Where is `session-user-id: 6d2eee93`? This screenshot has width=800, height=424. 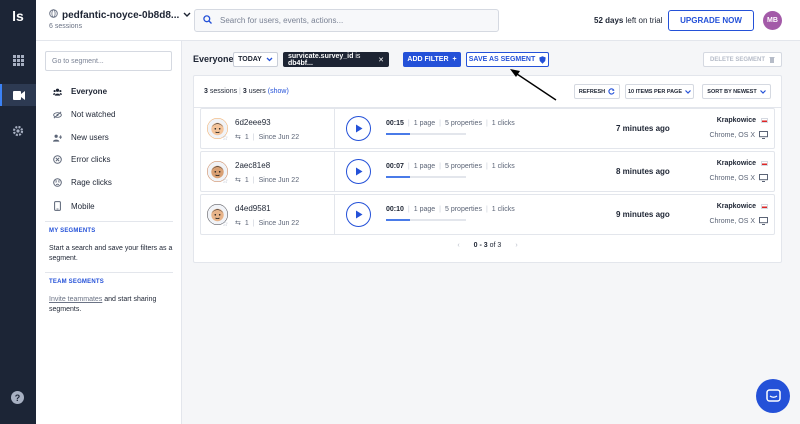 session-user-id: 6d2eee93 is located at coordinates (253, 122).